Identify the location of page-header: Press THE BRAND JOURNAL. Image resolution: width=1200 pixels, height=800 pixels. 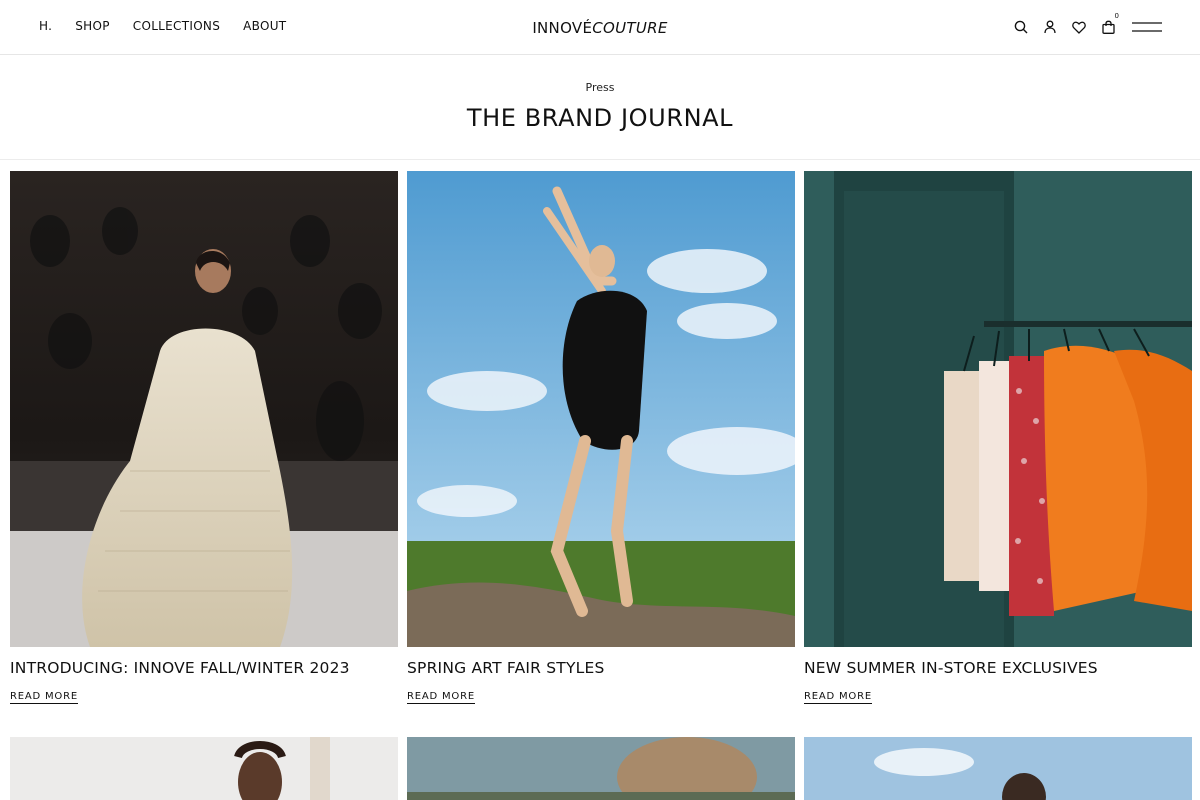
(600, 108).